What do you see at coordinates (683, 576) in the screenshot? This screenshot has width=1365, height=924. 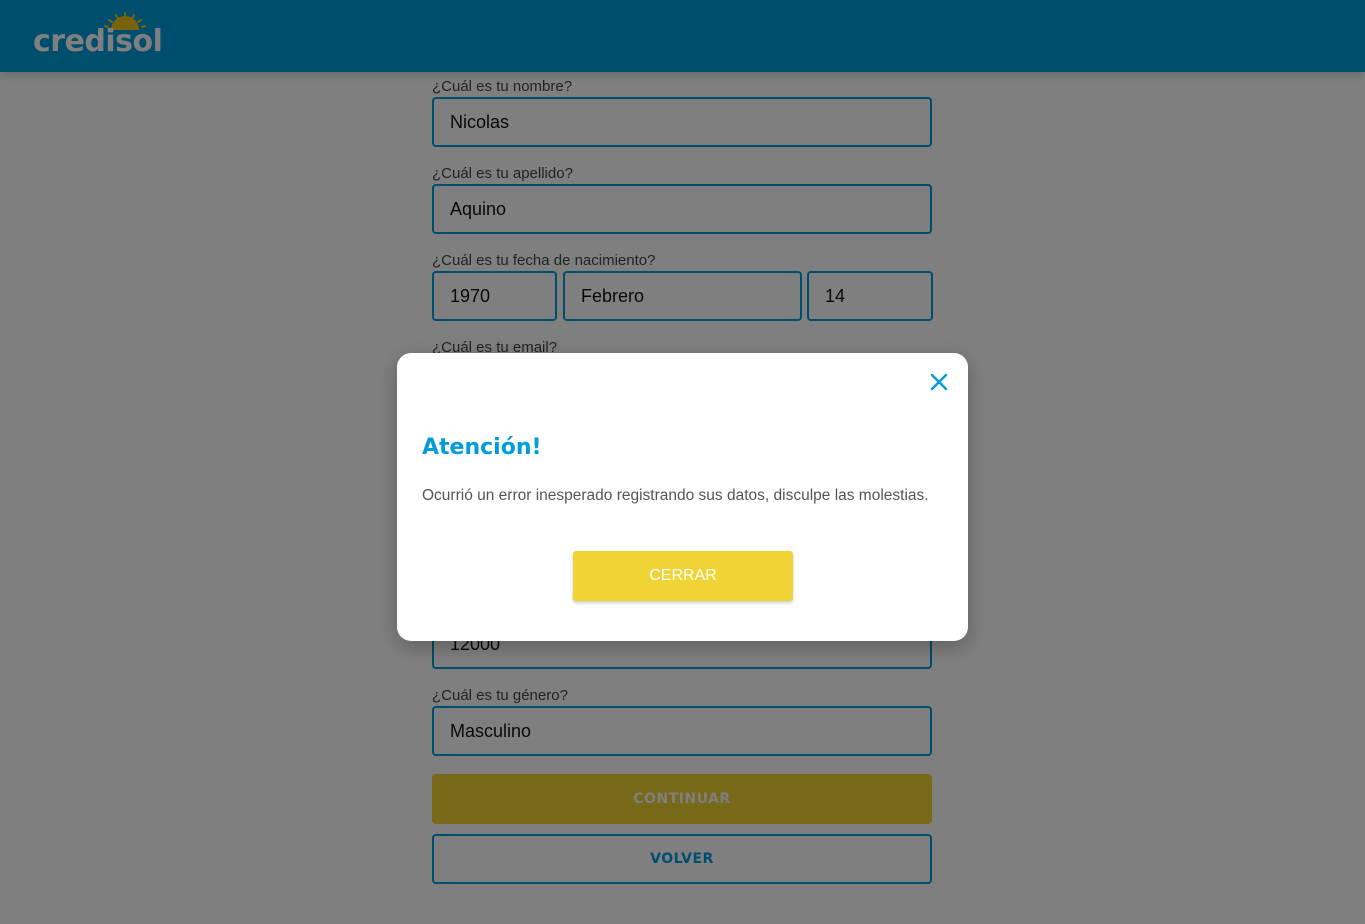 I see `close-button: CERRAR` at bounding box center [683, 576].